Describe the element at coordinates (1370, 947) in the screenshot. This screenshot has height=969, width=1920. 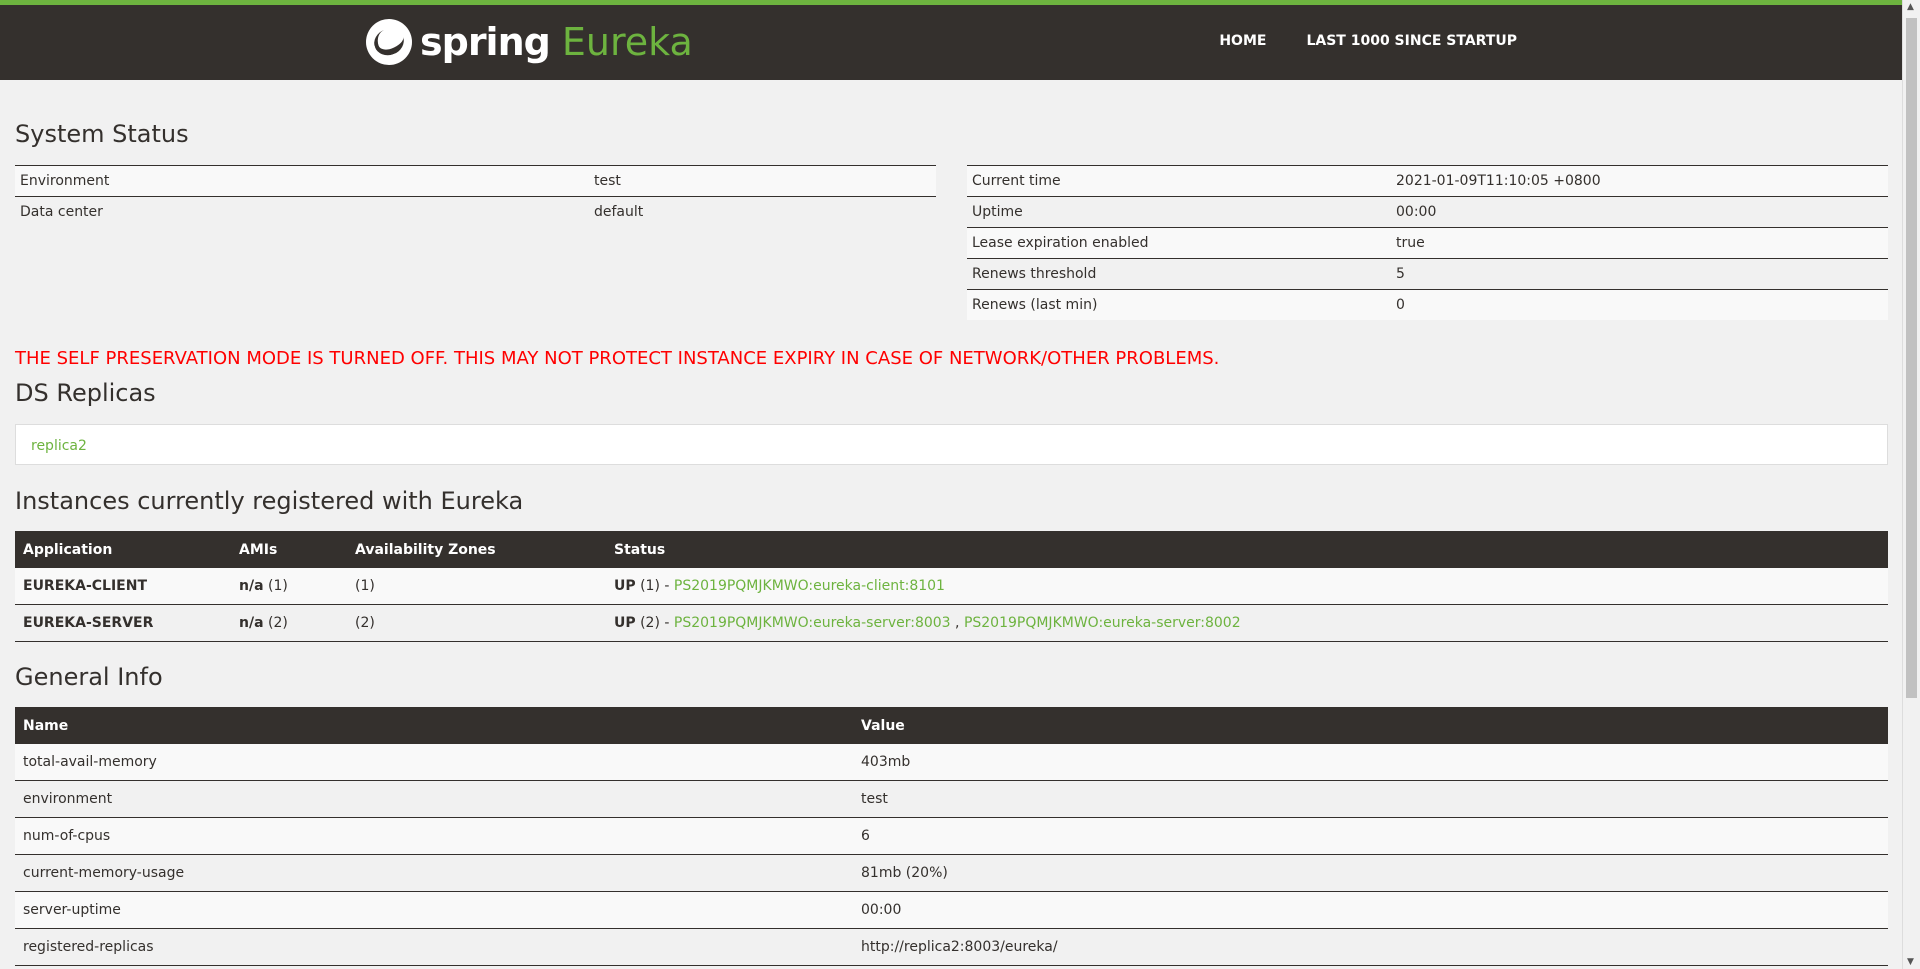
I see `info-value: http://replica2:8003/eureka/` at that location.